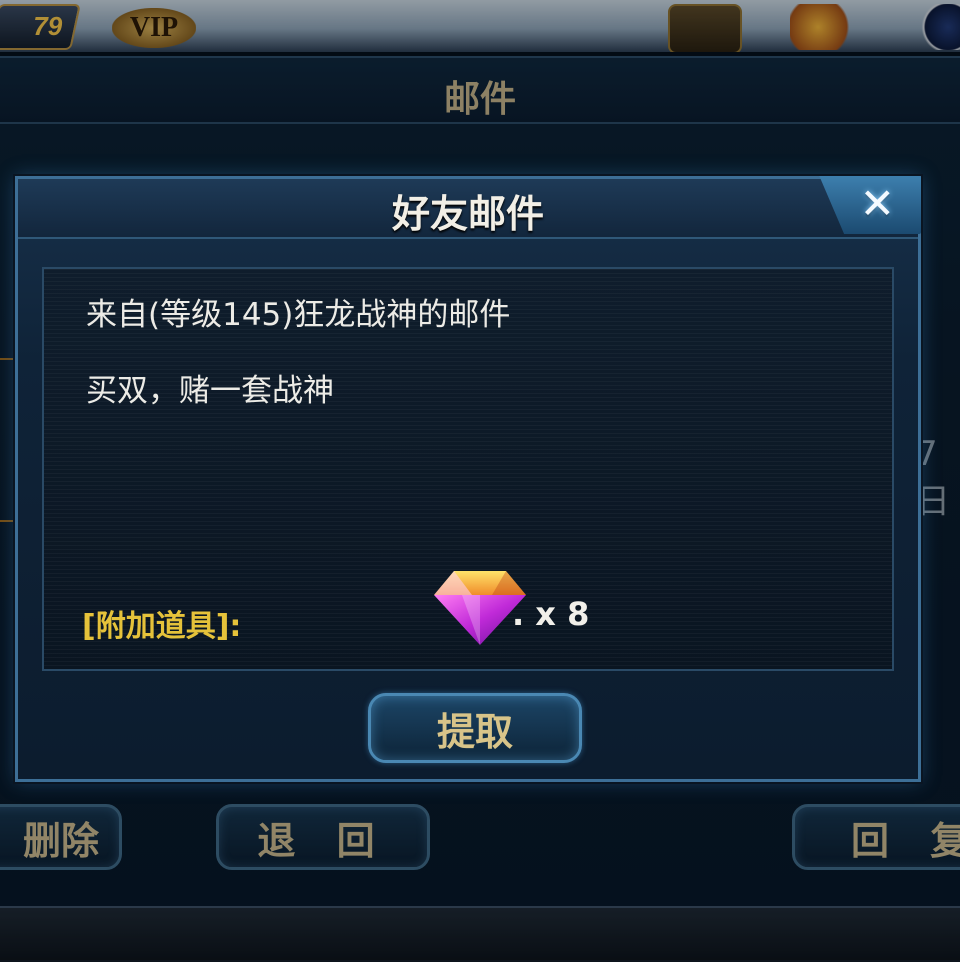  I want to click on mail-body-text: 买双，赌一套战神, so click(210, 391).